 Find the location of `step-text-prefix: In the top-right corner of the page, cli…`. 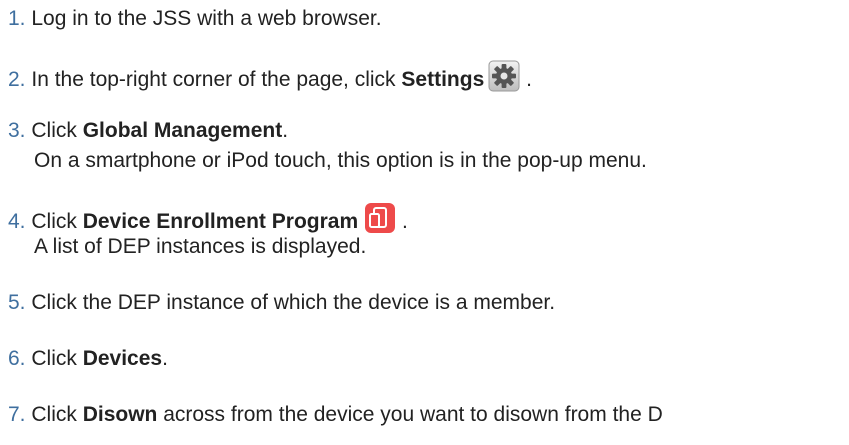

step-text-prefix: In the top-right corner of the page, cli… is located at coordinates (216, 79).